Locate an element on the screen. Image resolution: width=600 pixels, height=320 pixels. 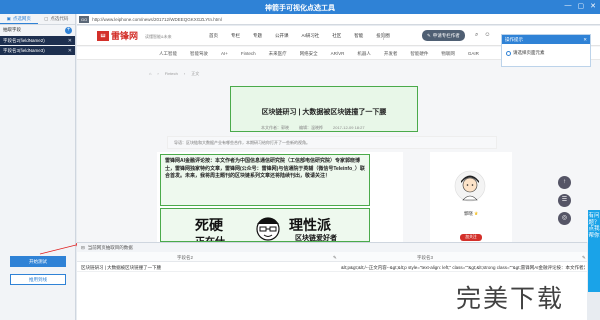
user-icon: ☺ is located at coordinates (487, 35).